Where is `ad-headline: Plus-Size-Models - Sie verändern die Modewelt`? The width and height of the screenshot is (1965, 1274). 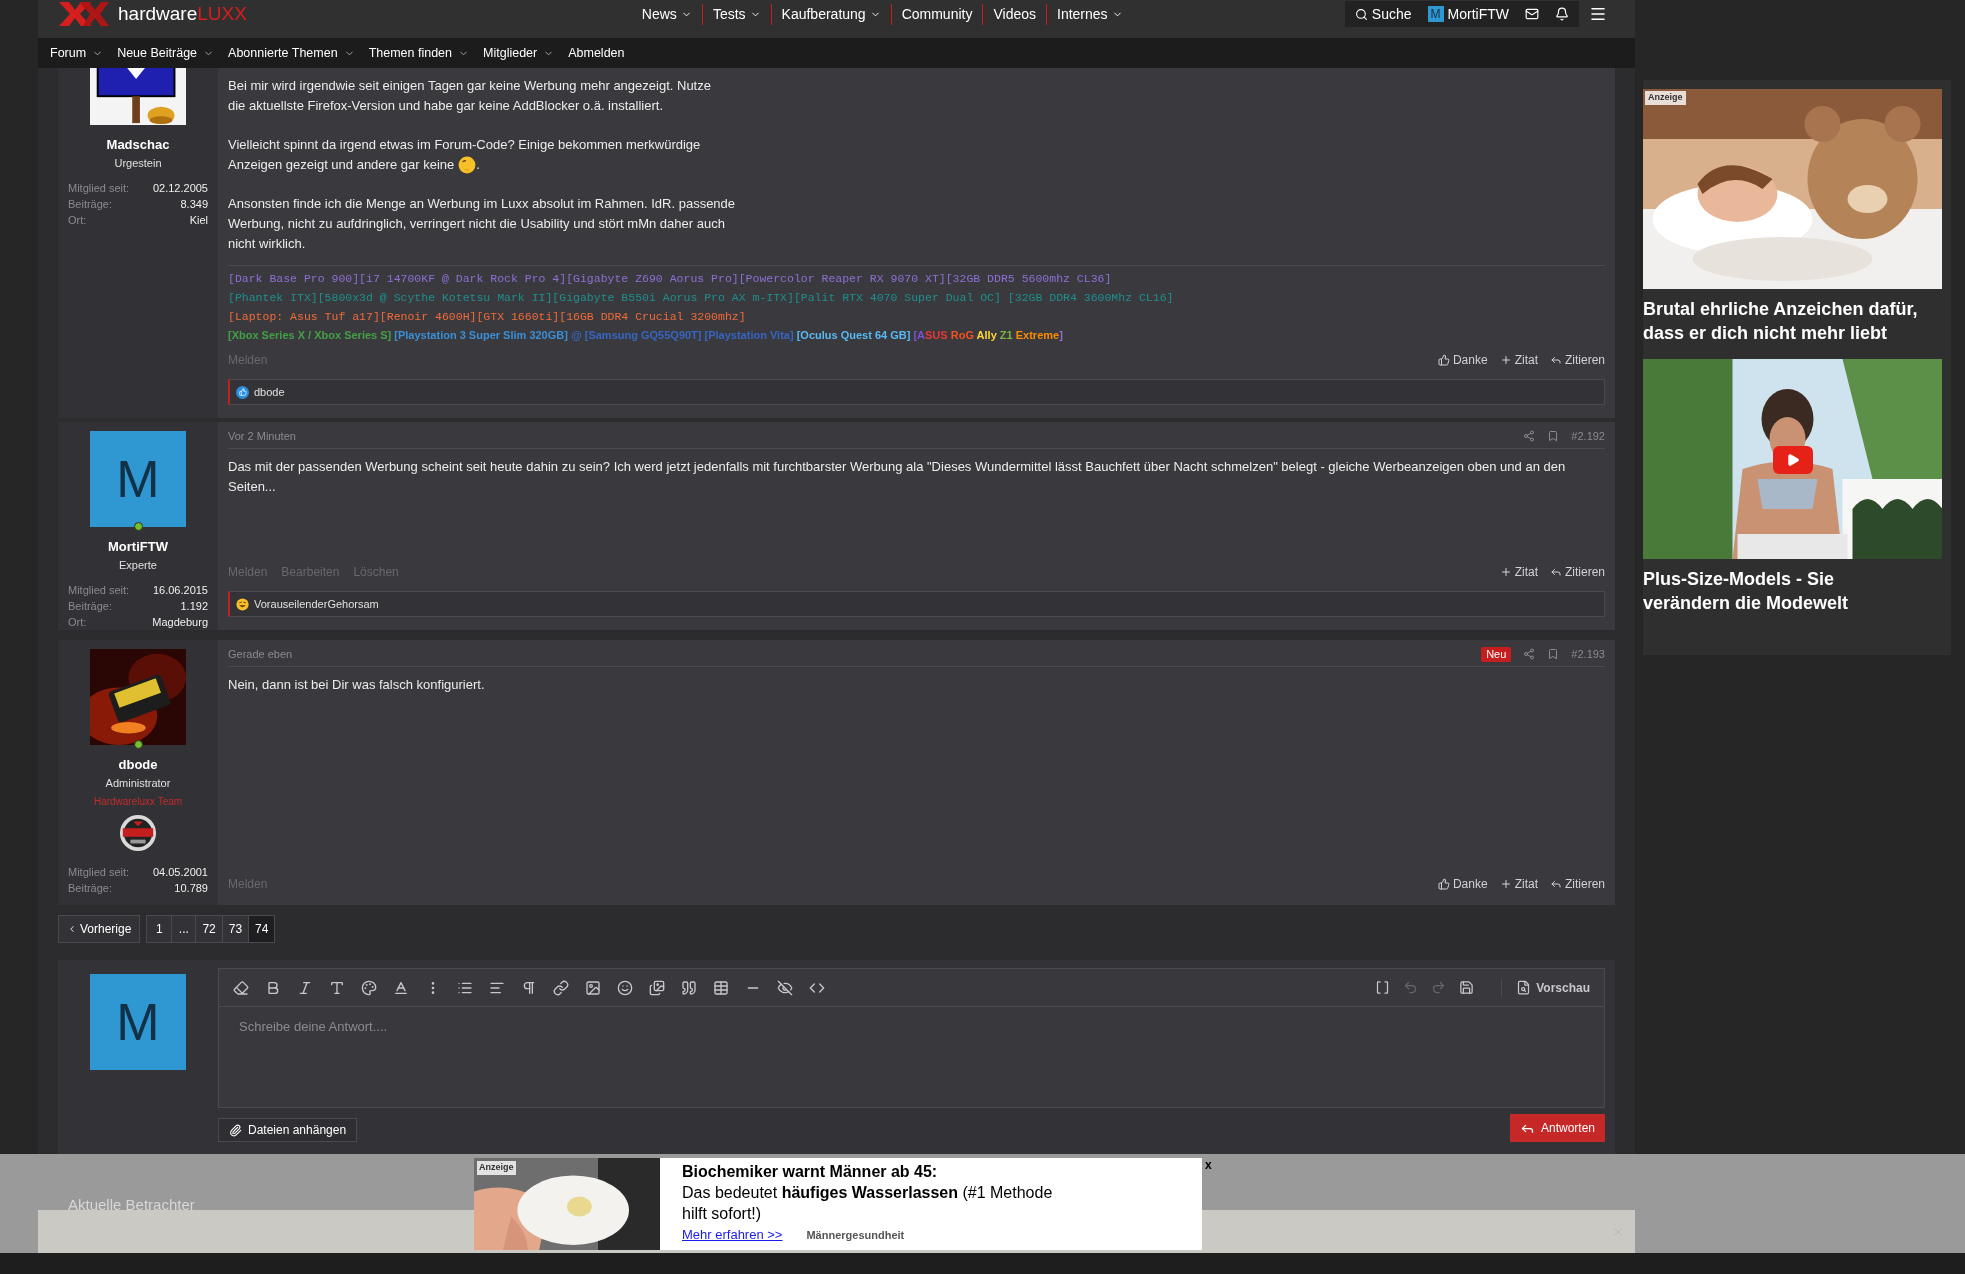
ad-headline: Plus-Size-Models - Sie verändern die Modewelt is located at coordinates (1783, 591).